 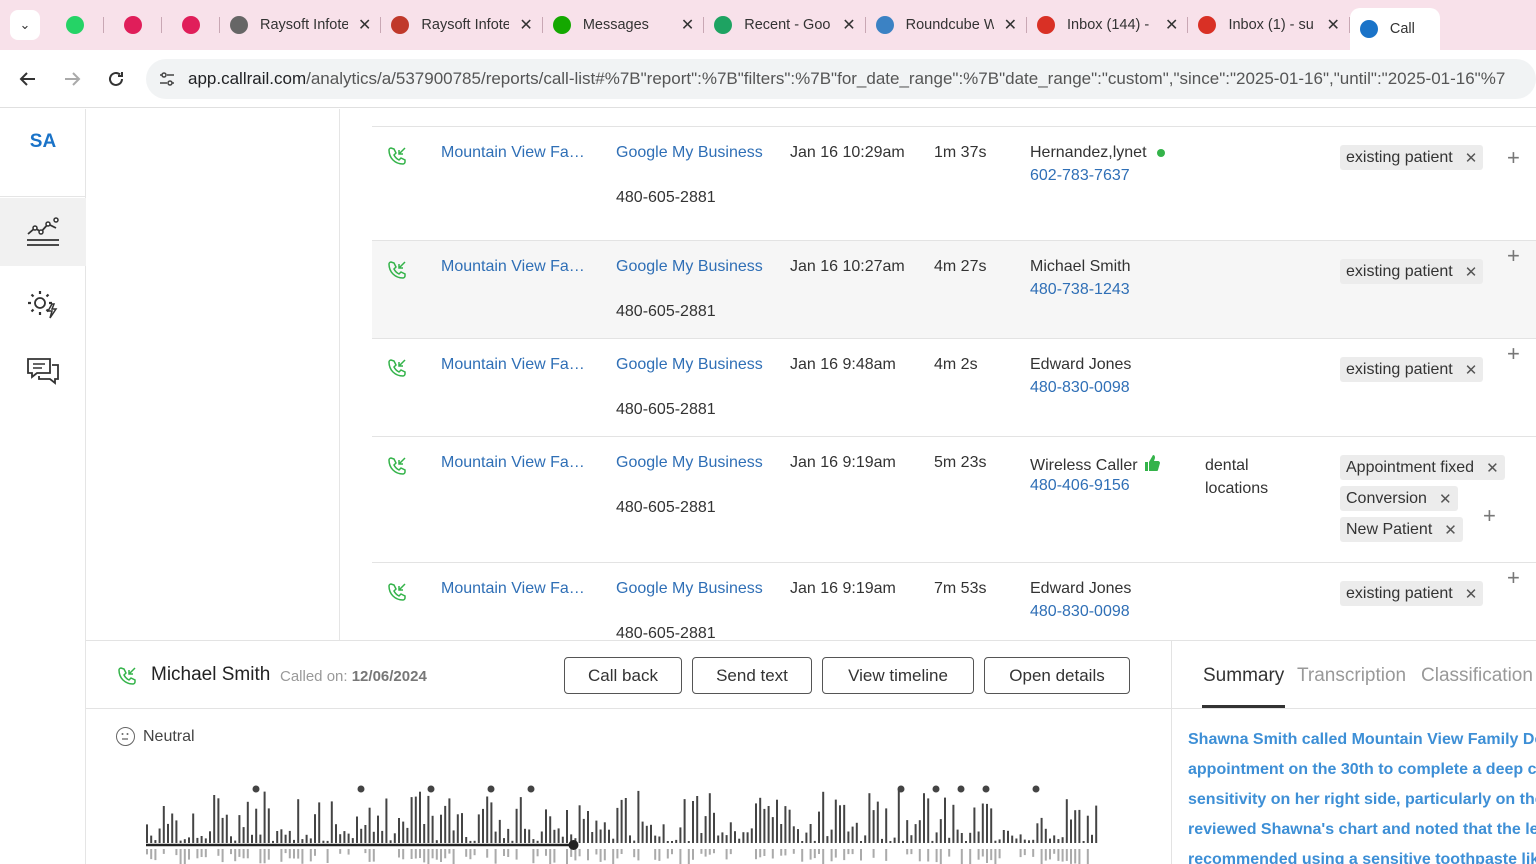 What do you see at coordinates (1080, 267) in the screenshot?
I see `caller-name: Michael Smith` at bounding box center [1080, 267].